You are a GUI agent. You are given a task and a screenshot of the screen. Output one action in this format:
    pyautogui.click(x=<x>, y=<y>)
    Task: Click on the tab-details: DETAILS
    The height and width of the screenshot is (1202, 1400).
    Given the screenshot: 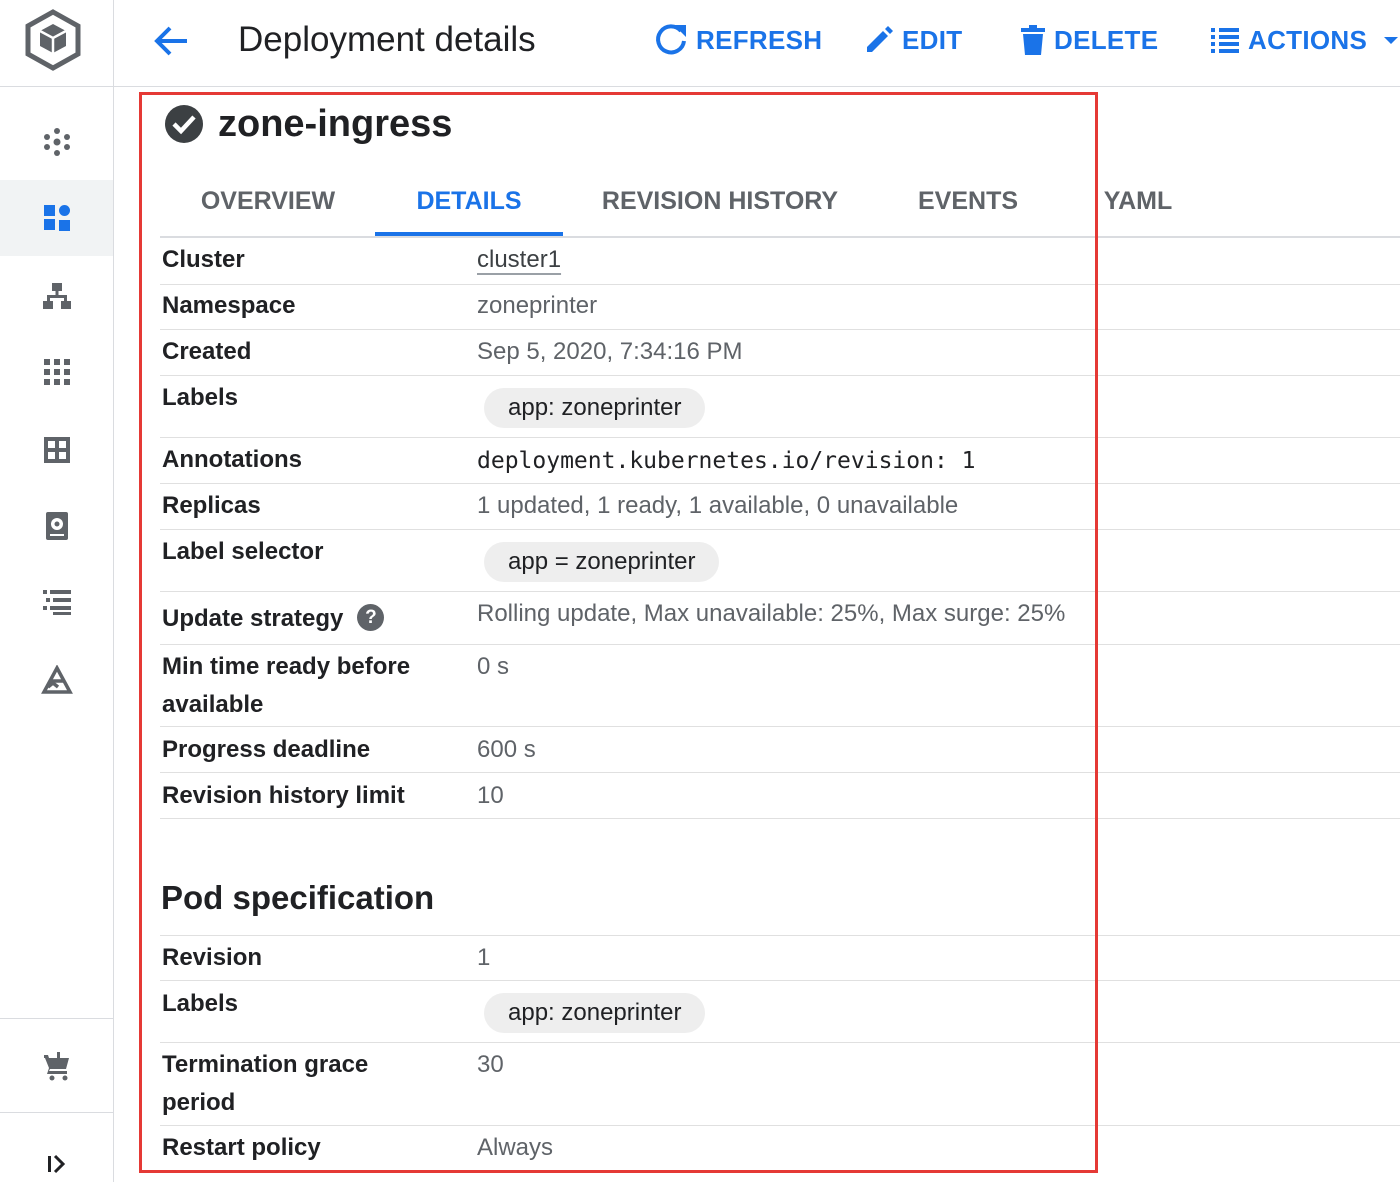 What is the action you would take?
    pyautogui.click(x=469, y=202)
    